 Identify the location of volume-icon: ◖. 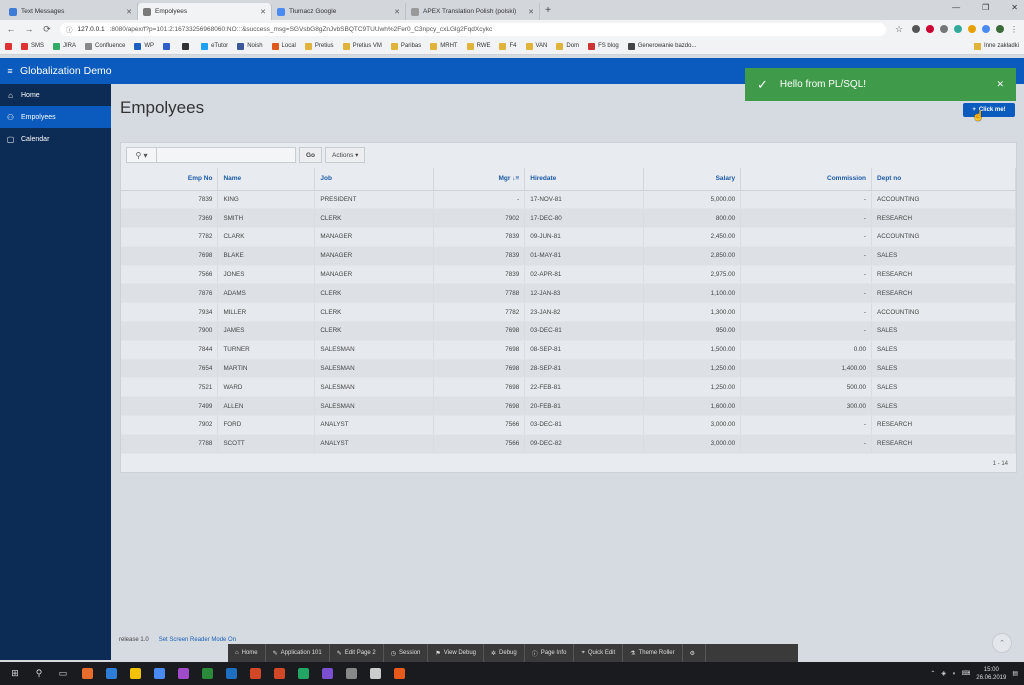
(954, 674).